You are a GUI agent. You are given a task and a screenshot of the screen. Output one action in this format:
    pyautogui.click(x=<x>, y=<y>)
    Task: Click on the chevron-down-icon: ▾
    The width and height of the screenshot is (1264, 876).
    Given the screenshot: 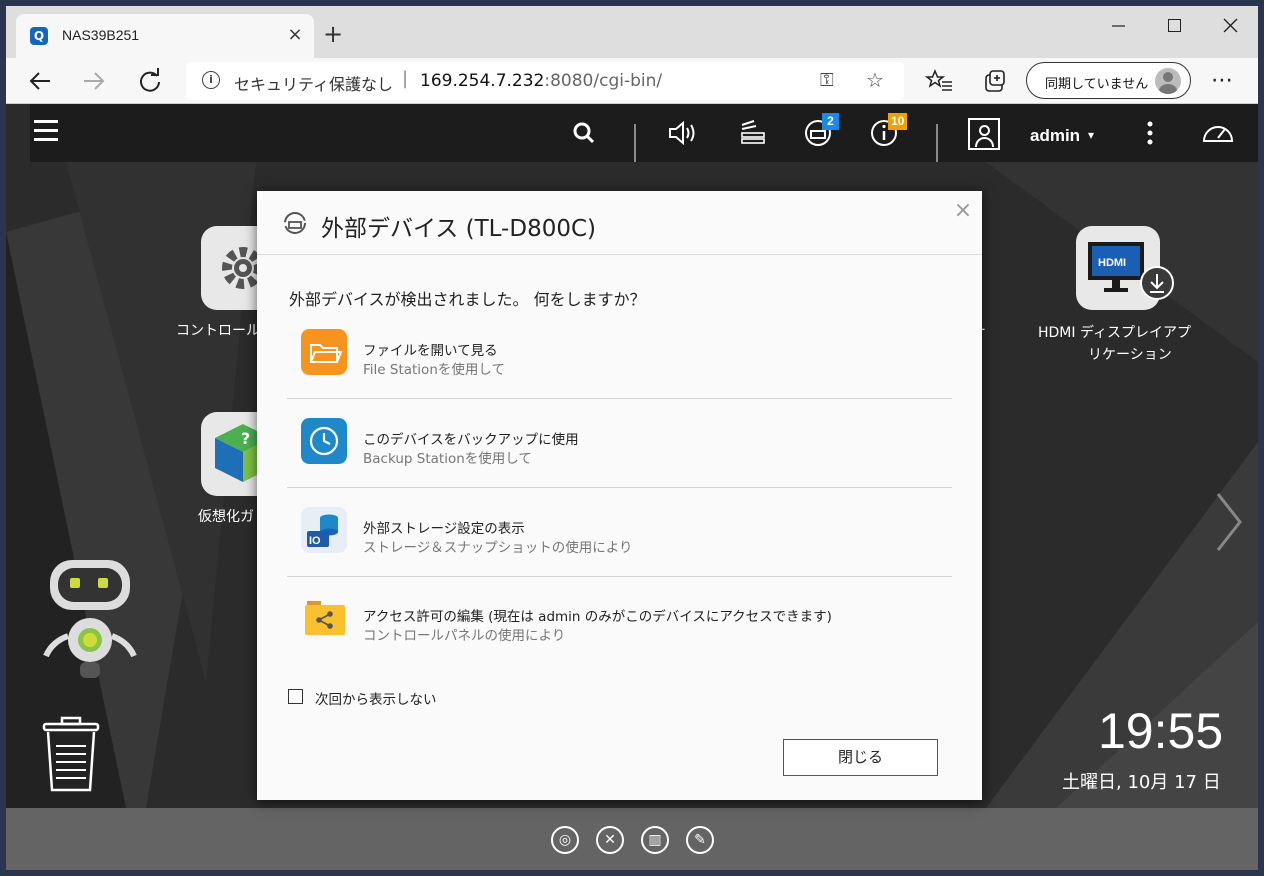 What is the action you would take?
    pyautogui.click(x=1091, y=135)
    